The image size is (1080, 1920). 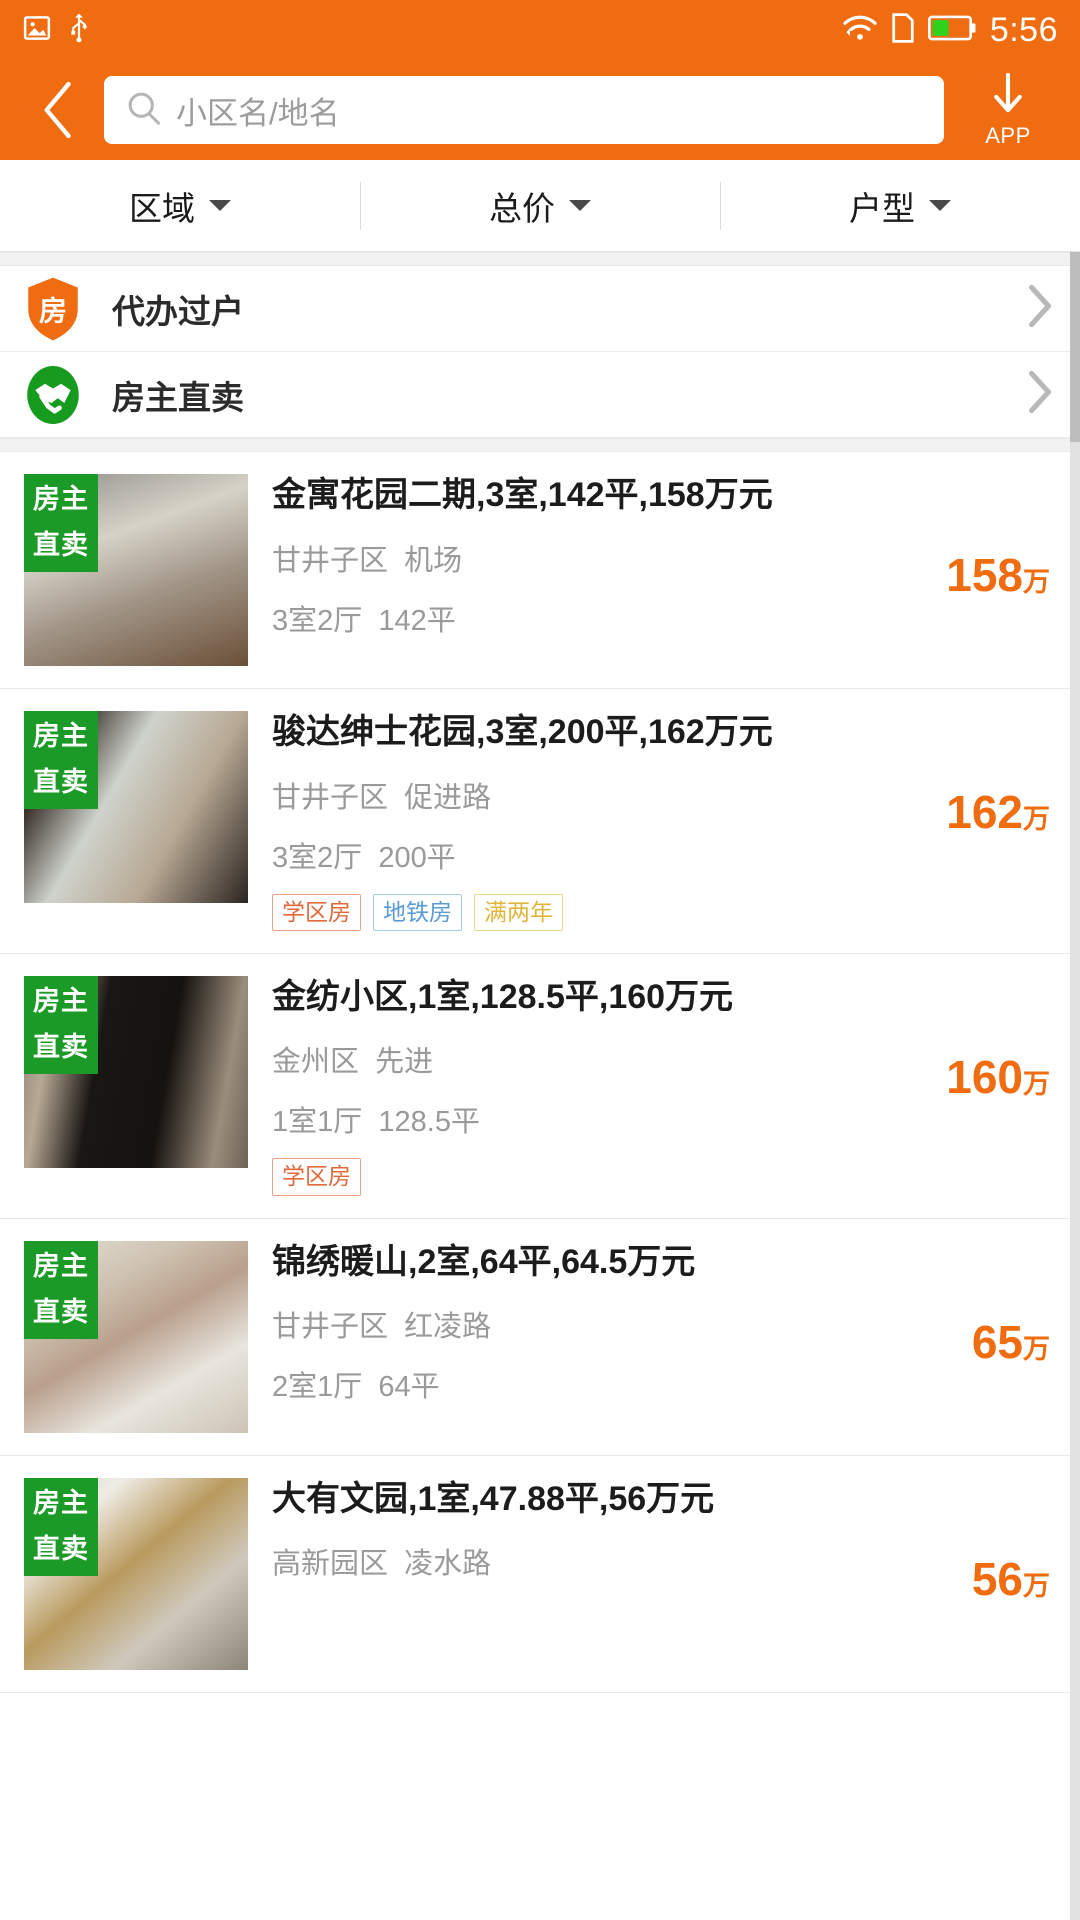 I want to click on app-download-label: APP, so click(x=1008, y=135).